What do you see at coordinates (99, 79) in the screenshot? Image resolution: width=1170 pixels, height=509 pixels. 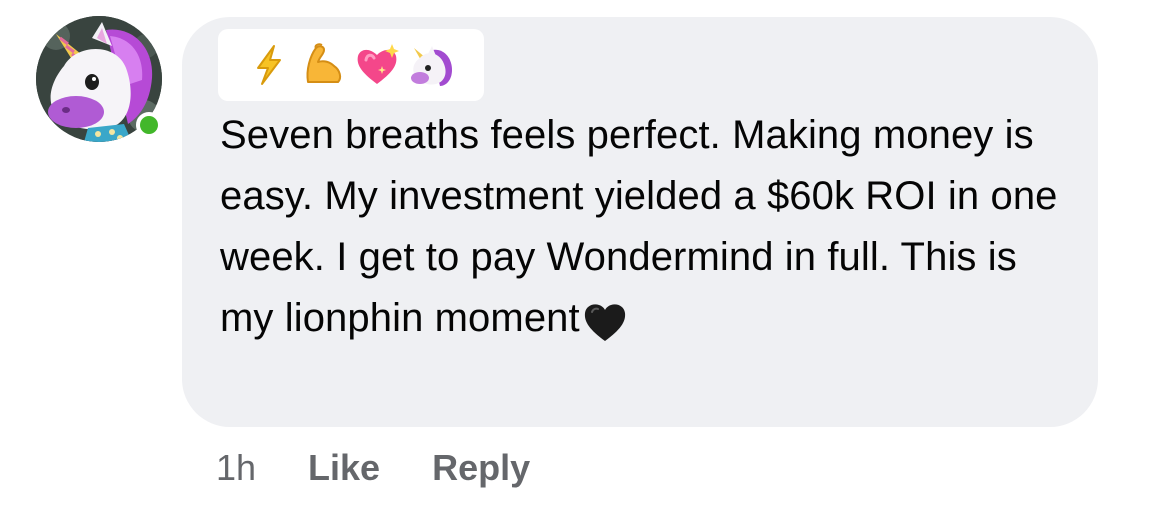 I see `avatar-container` at bounding box center [99, 79].